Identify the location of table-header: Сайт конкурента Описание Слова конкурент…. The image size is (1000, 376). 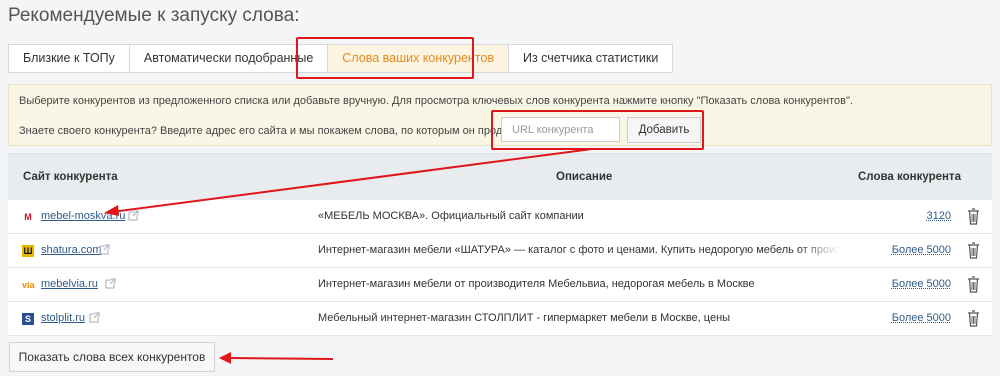
(500, 176).